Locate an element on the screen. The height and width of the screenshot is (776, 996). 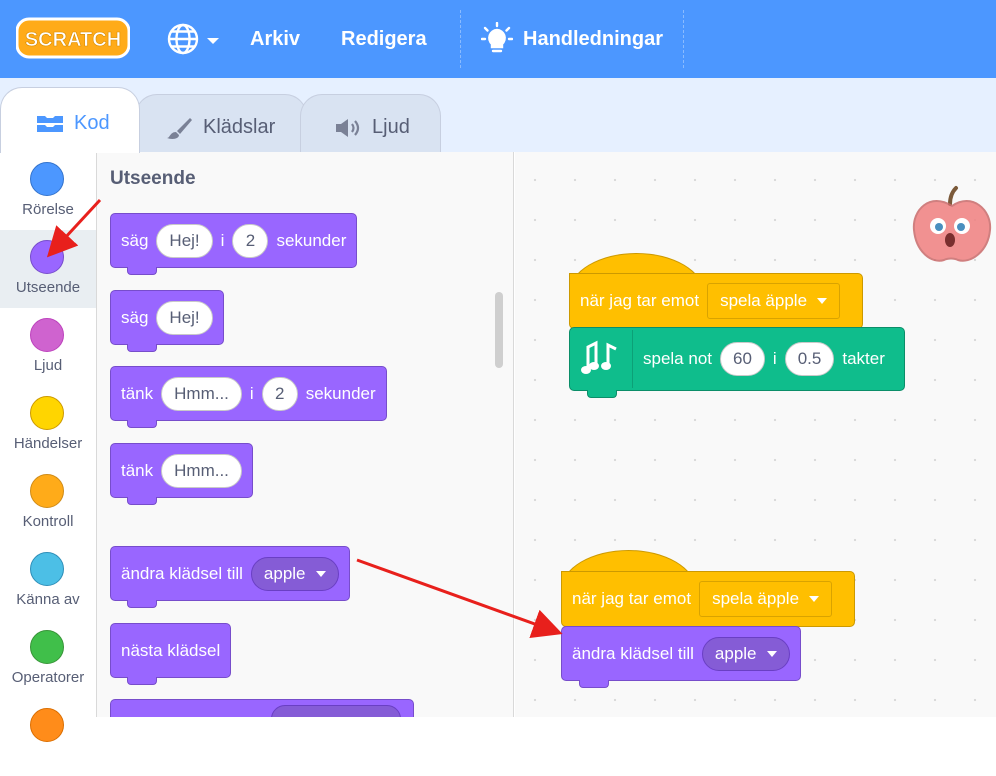
block-say: säg Hej! is located at coordinates (167, 317).